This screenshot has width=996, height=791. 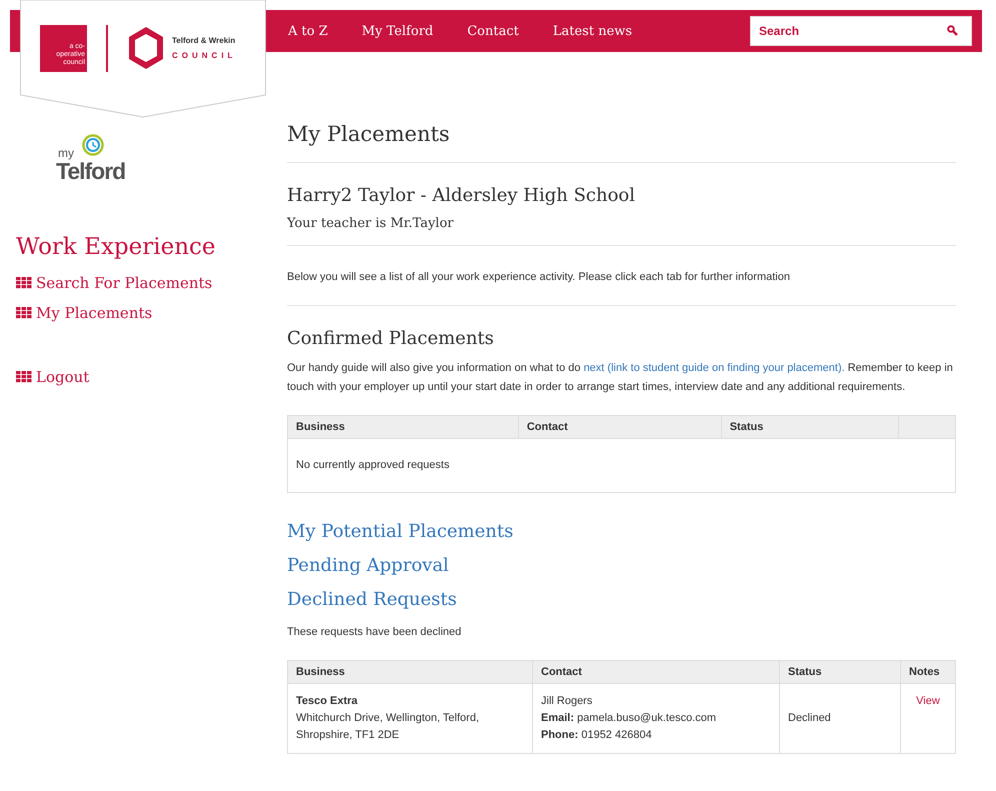 I want to click on business-name: Tesco Extra, so click(x=327, y=701).